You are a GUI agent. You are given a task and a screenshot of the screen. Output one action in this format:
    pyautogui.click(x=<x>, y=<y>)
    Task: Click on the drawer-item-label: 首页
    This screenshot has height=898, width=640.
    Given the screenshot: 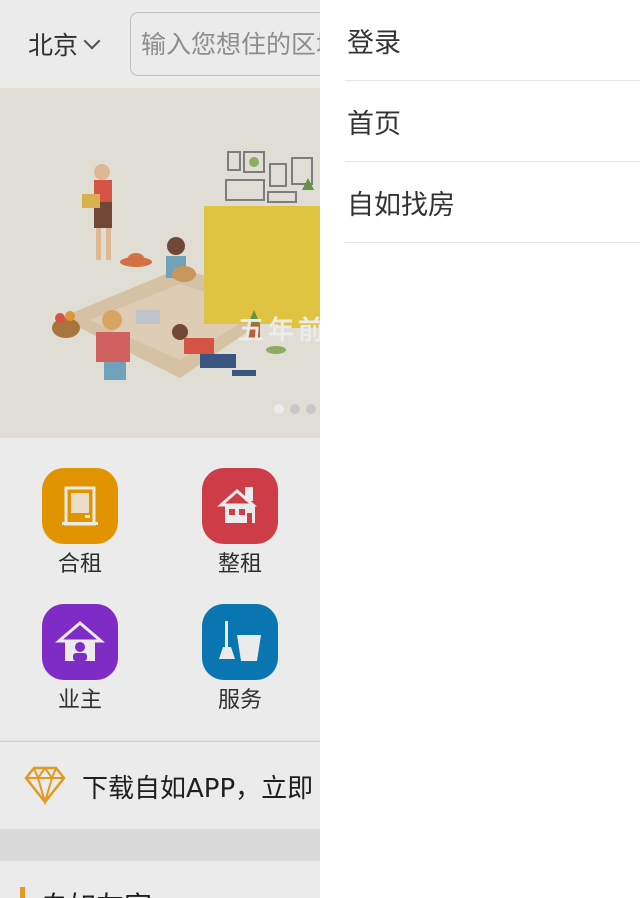 What is the action you would take?
    pyautogui.click(x=374, y=124)
    